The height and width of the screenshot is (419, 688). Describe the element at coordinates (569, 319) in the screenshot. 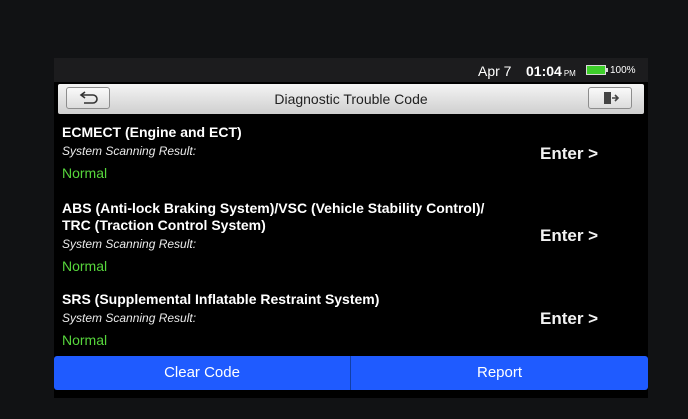

I see `enter-button-srs: Enter >` at that location.